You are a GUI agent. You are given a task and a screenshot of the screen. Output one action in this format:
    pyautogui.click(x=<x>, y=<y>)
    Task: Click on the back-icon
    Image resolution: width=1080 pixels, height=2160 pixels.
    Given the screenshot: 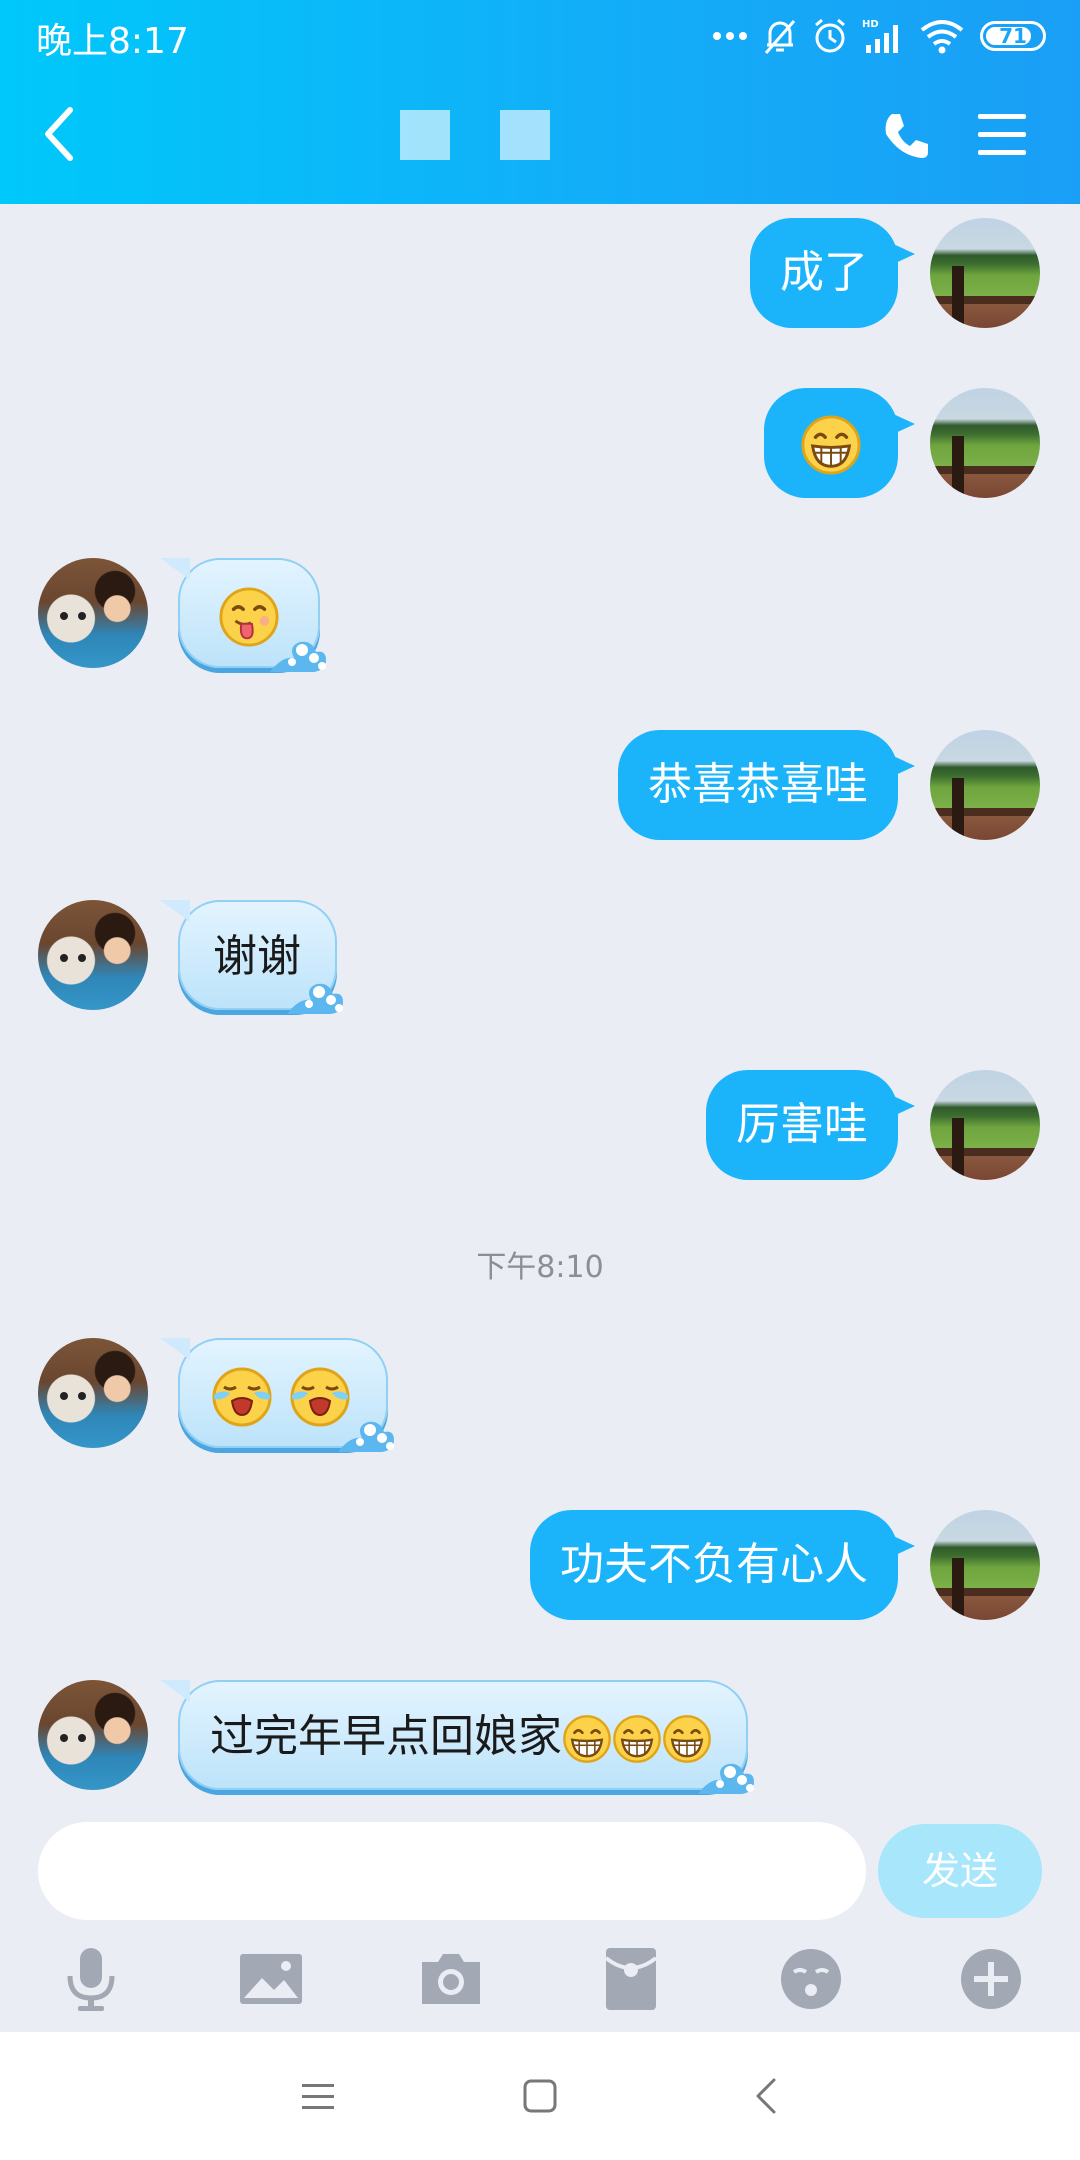 What is the action you would take?
    pyautogui.click(x=768, y=2096)
    